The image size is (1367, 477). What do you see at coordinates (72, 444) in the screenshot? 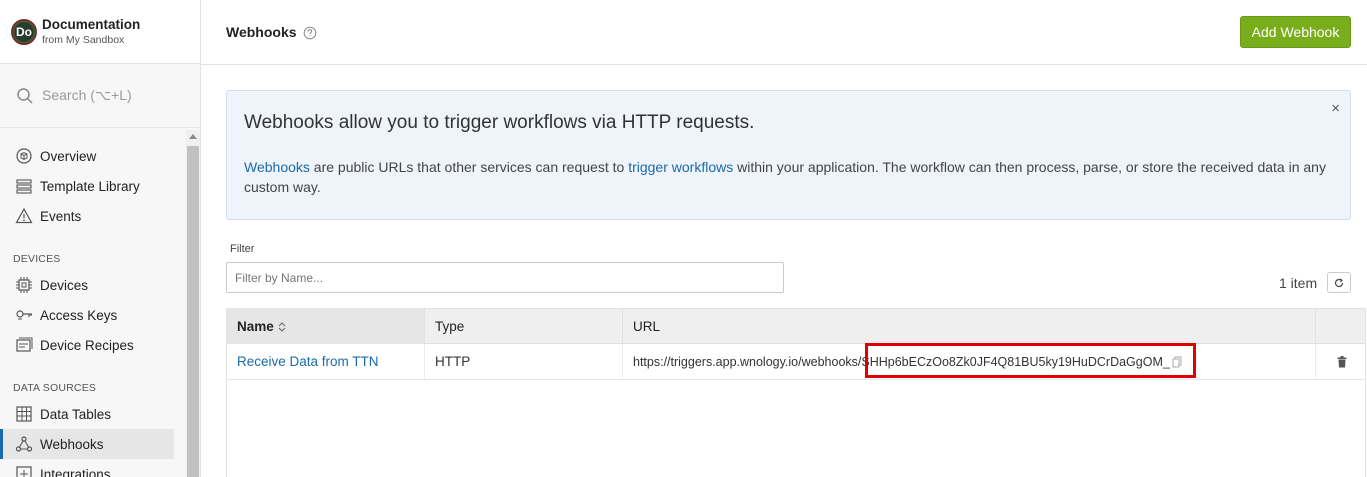
I see `sidebar-item-label: Webhooks` at bounding box center [72, 444].